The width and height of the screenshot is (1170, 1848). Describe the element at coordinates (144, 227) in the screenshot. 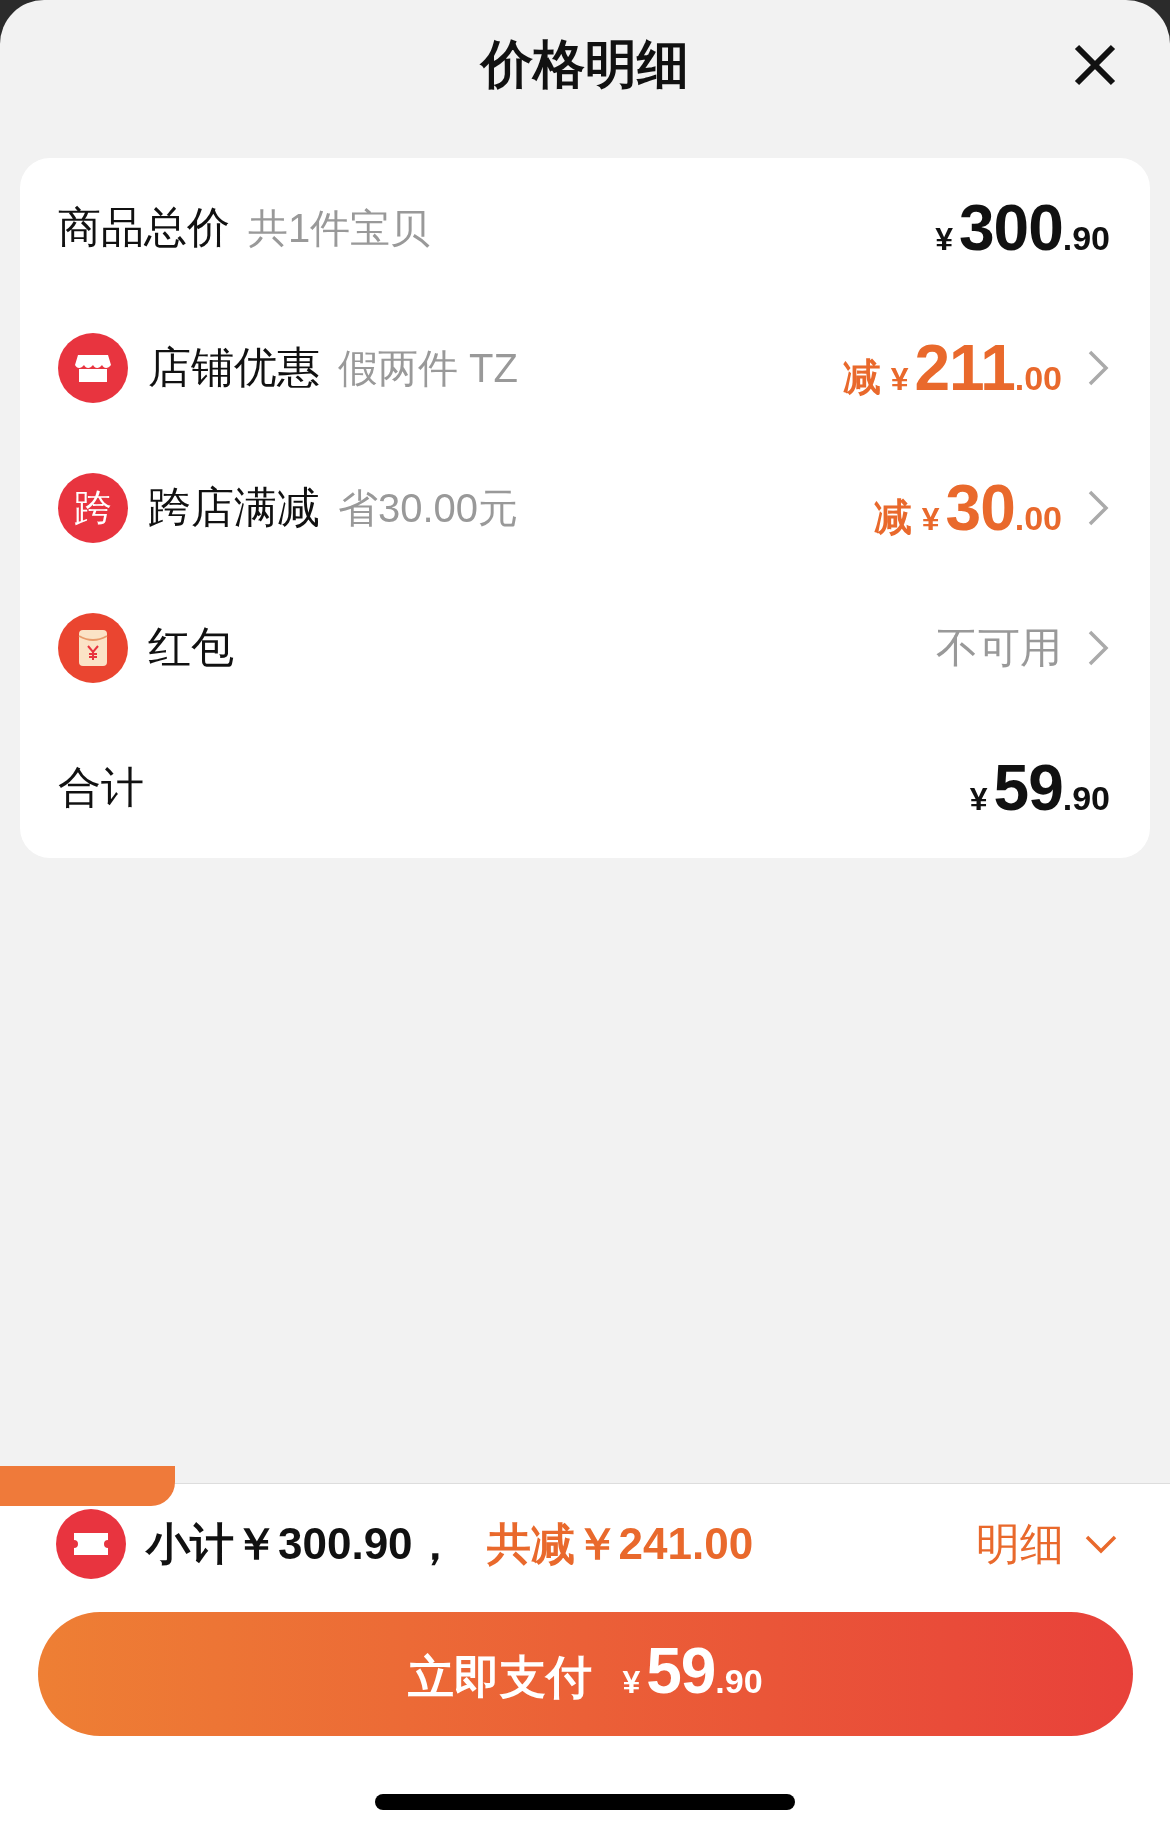

I see `row-label: 商品总价` at that location.